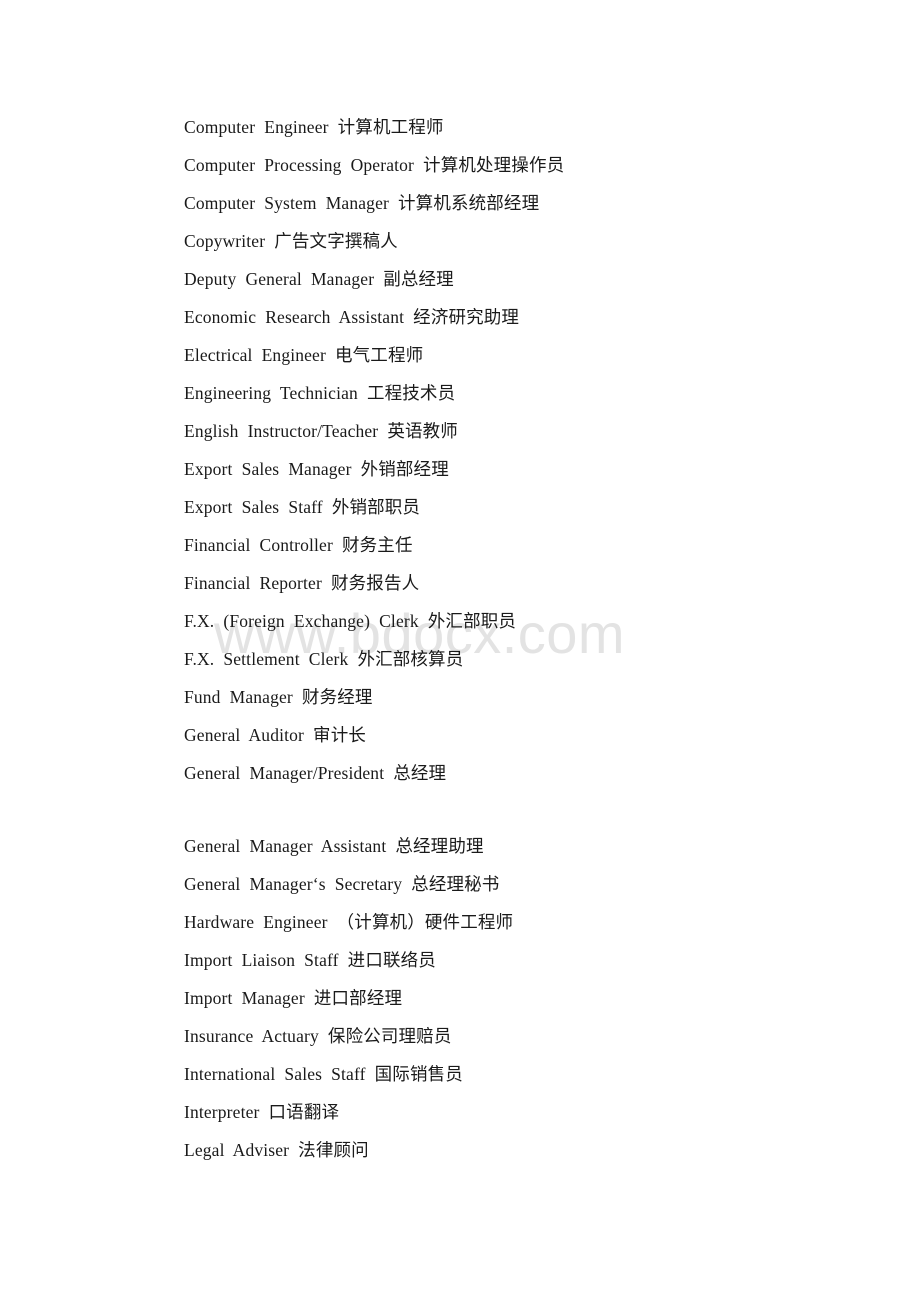 The width and height of the screenshot is (920, 1302). Describe the element at coordinates (318, 1036) in the screenshot. I see `glossary-line: Insurance Actuary 保险公司理赔员` at that location.